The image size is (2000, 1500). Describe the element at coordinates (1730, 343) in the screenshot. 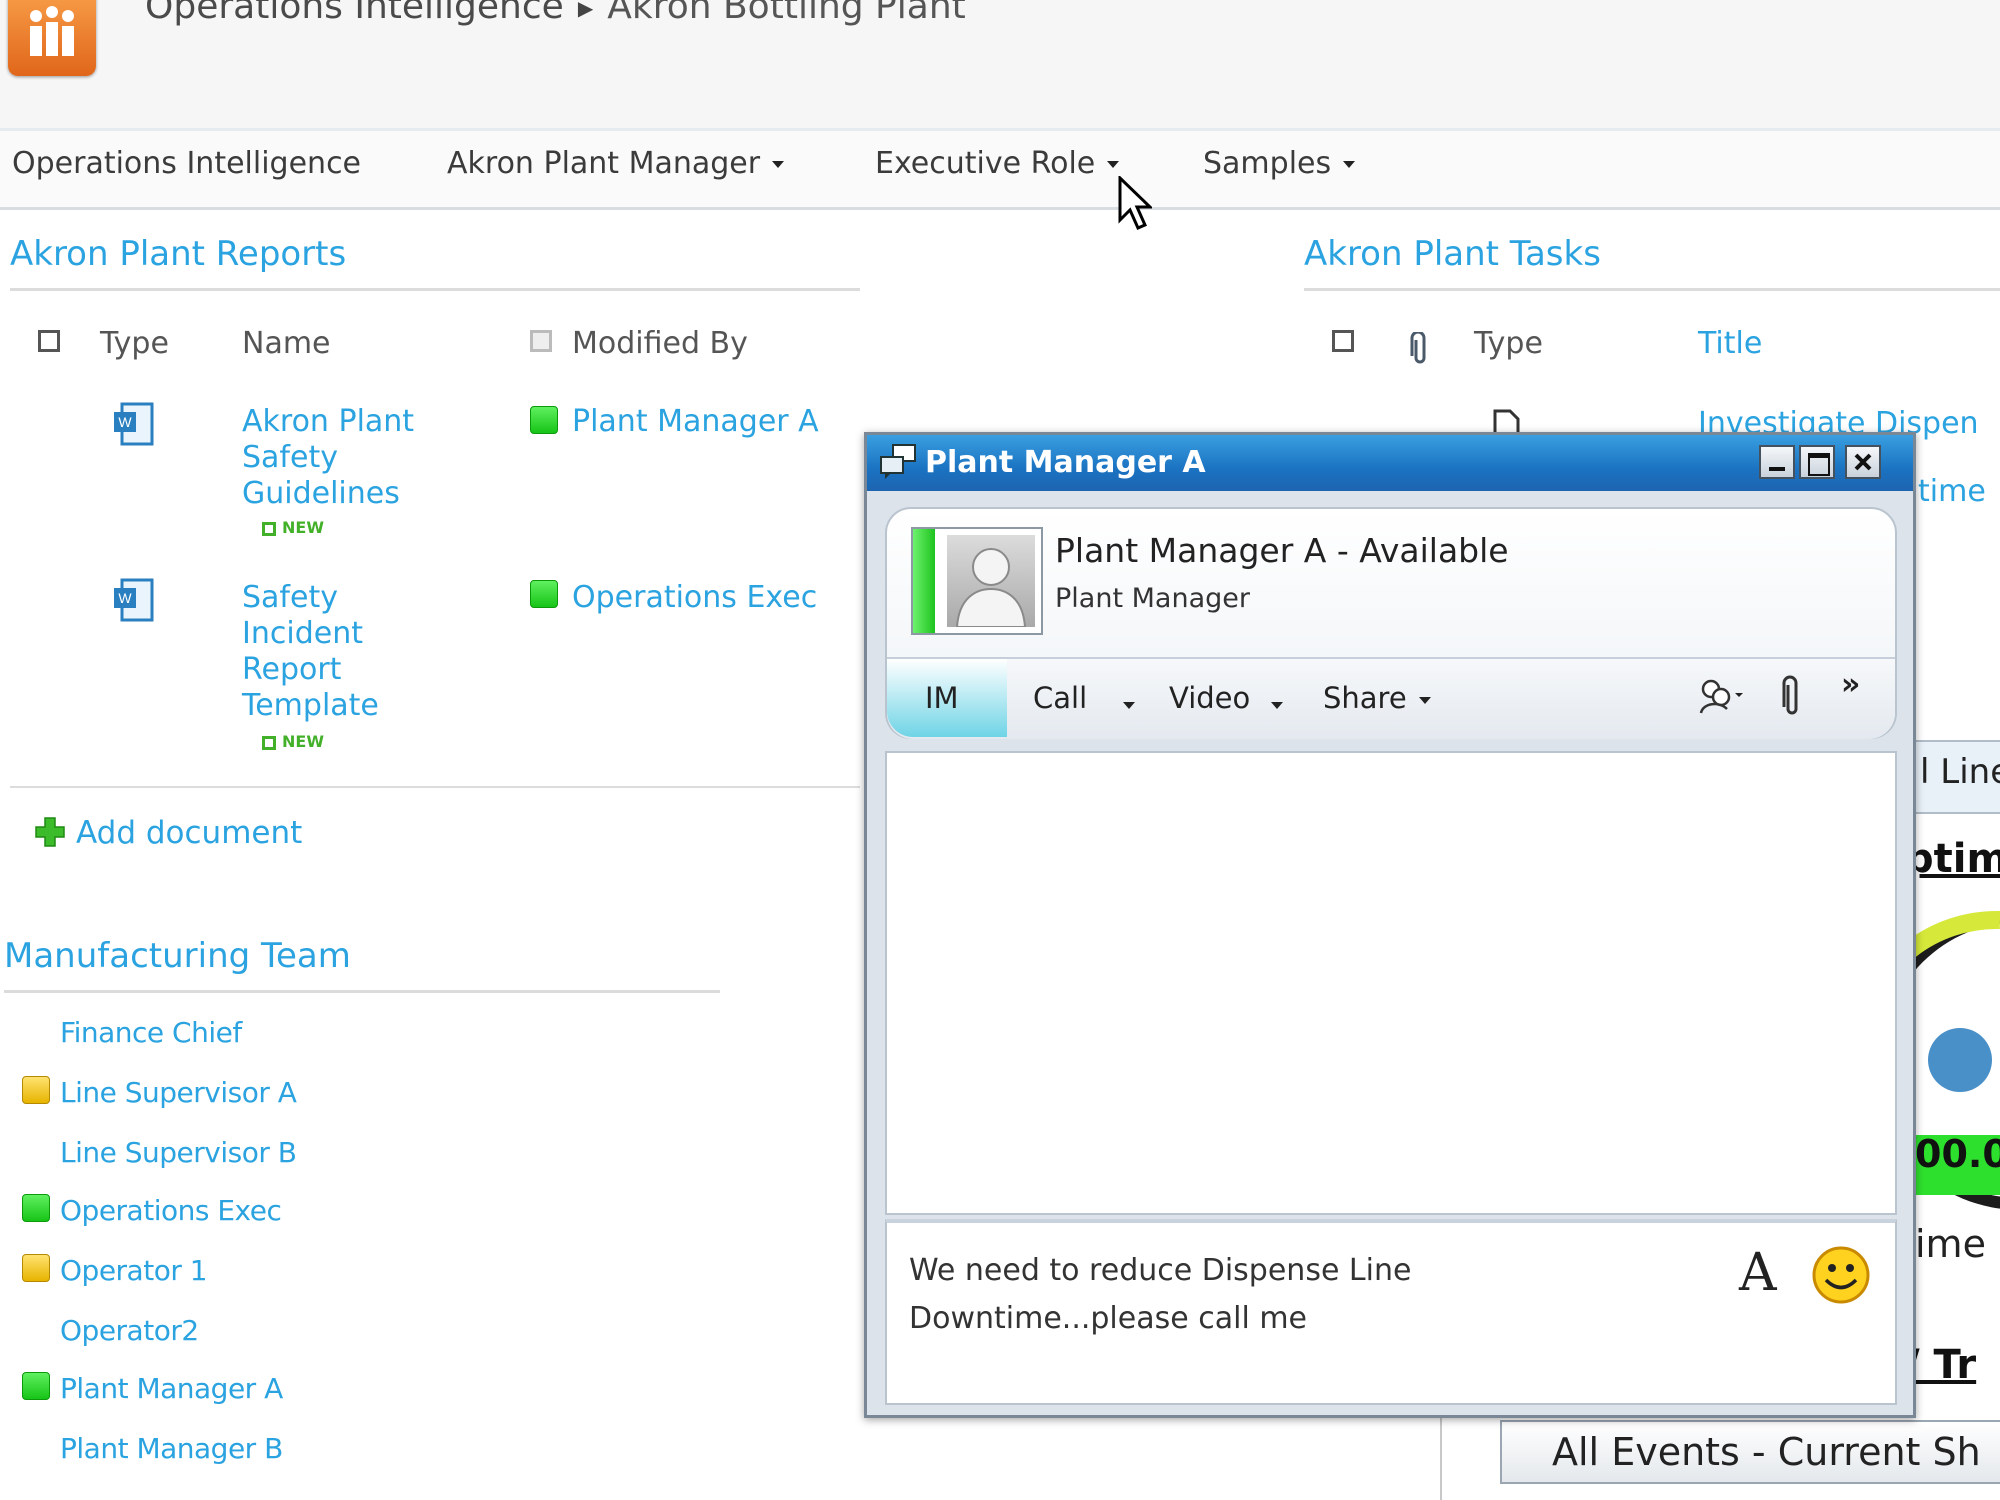

I see `tasks-col-title: Title` at that location.